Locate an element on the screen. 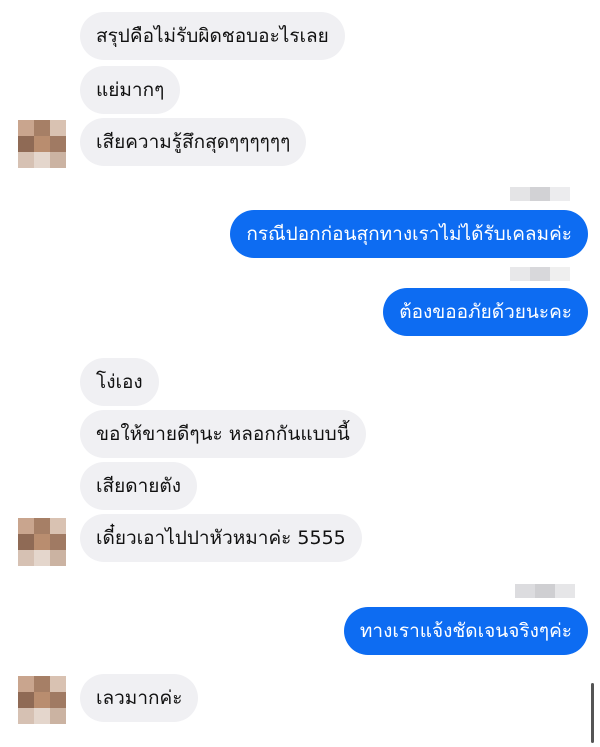 The height and width of the screenshot is (747, 600). message-bubble-incoming: เสียความรู้สึกสุดๆๆๆๆๆๆ is located at coordinates (193, 142).